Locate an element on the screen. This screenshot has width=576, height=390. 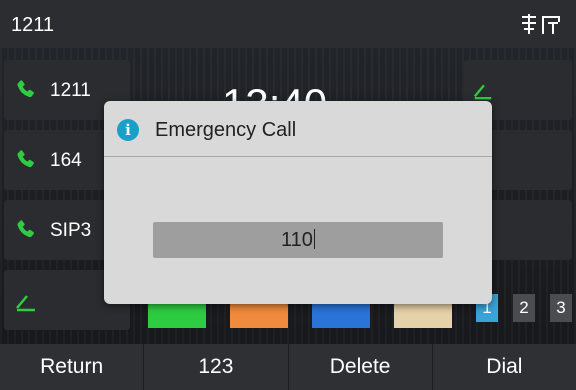
account-label: 1211 is located at coordinates (33, 25).